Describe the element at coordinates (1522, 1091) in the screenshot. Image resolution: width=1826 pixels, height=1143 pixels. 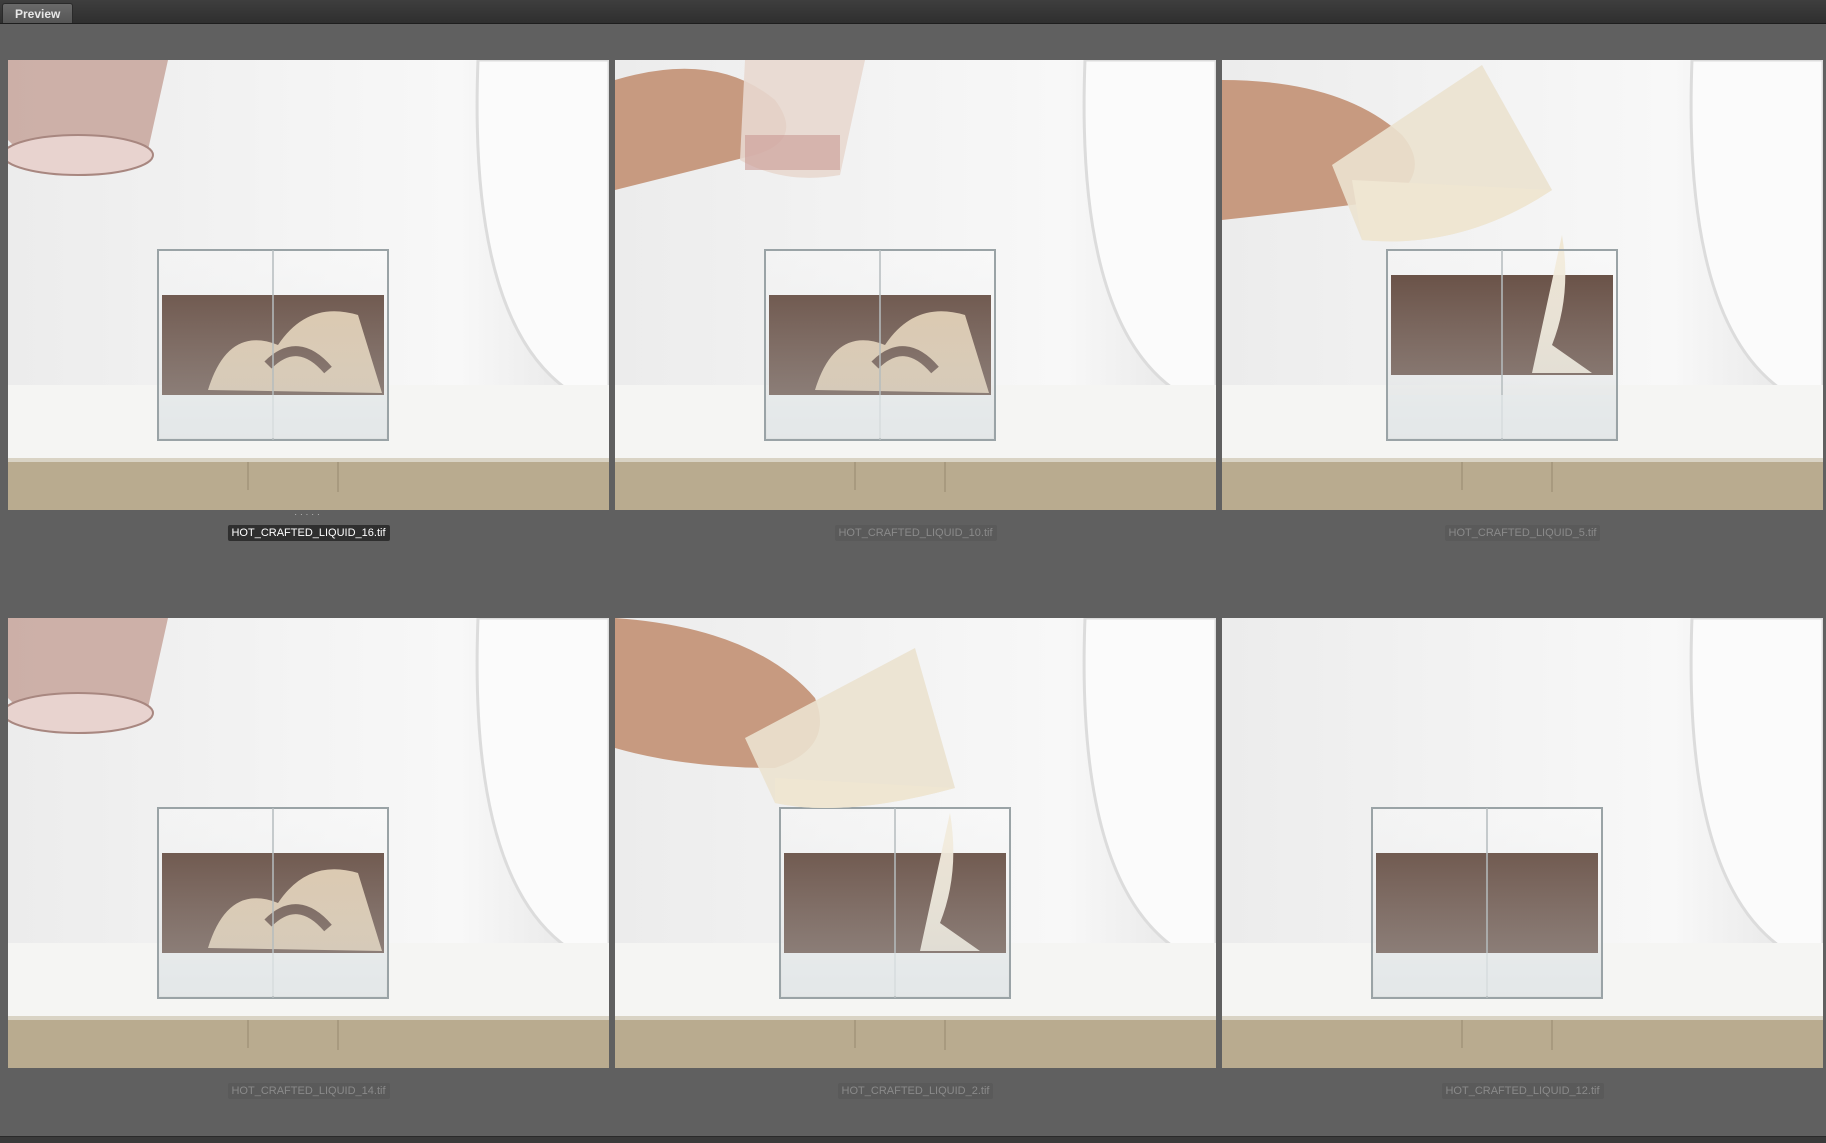
I see `thumbnail-filename: HOT_CRAFTED_LIQUID_12.tif` at that location.